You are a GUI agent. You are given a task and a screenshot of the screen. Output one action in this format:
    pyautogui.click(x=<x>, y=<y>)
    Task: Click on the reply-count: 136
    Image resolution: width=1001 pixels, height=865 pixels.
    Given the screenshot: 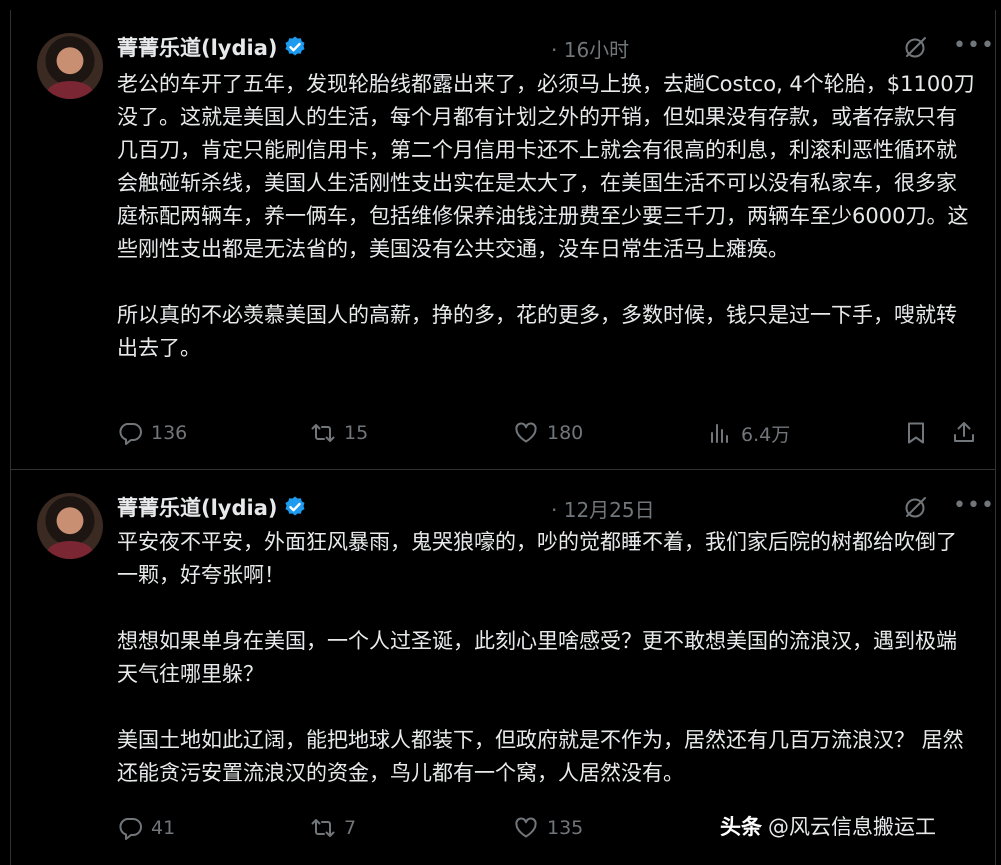 What is the action you would take?
    pyautogui.click(x=169, y=433)
    